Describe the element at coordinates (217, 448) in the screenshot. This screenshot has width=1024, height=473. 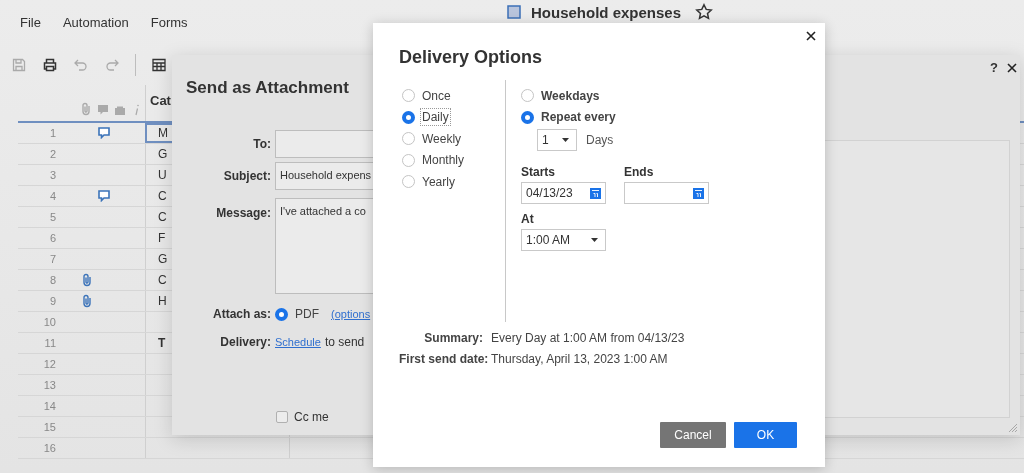
I see `table-cell` at that location.